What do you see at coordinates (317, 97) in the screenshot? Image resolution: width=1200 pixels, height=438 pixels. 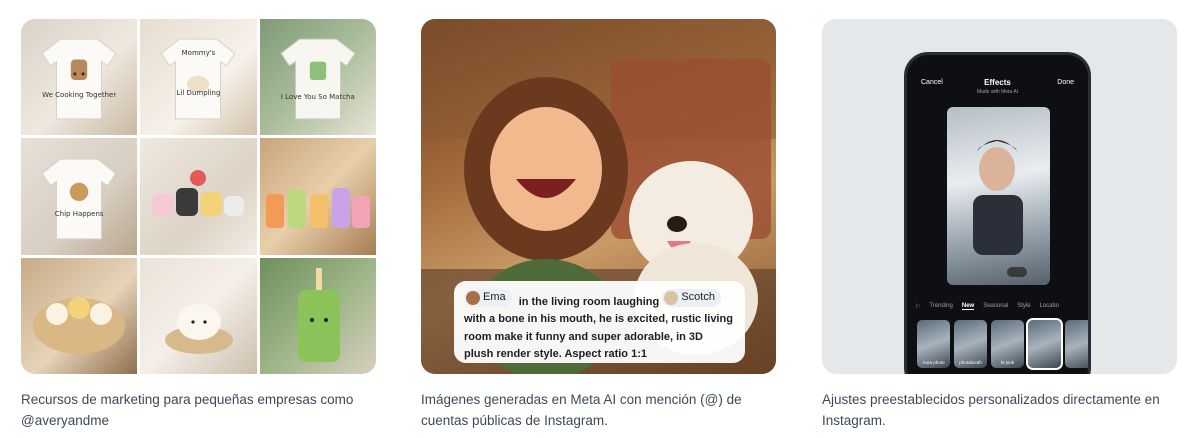 I see `tile-text: I Love You So Matcha` at bounding box center [317, 97].